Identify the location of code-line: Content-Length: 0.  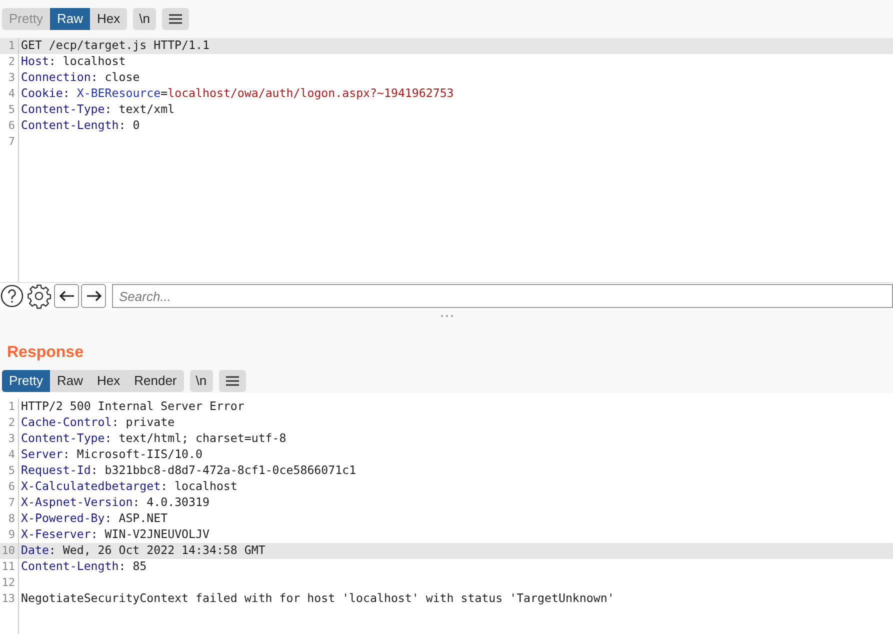
(79, 126).